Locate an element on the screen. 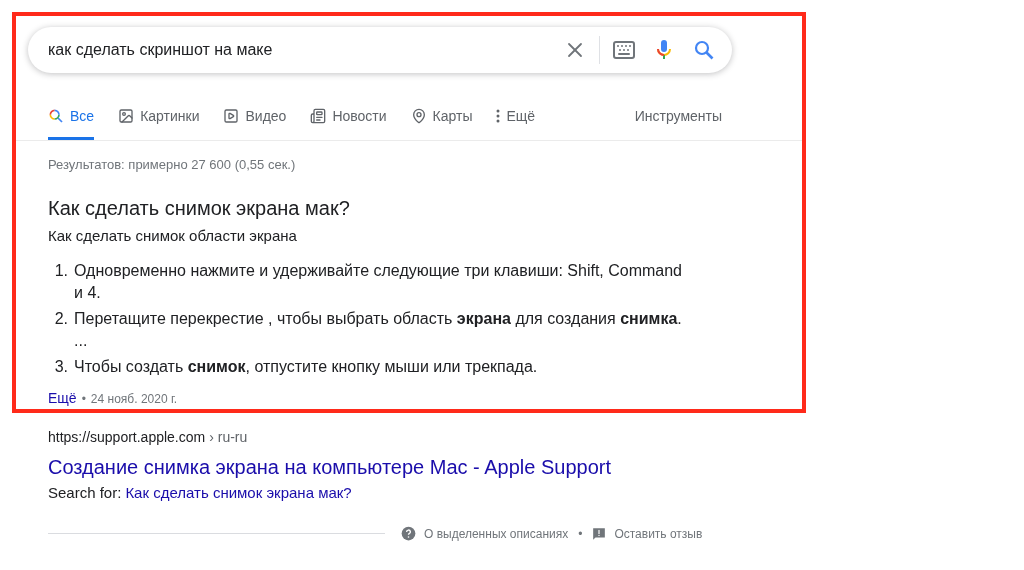  search-tab: Видео is located at coordinates (255, 117).